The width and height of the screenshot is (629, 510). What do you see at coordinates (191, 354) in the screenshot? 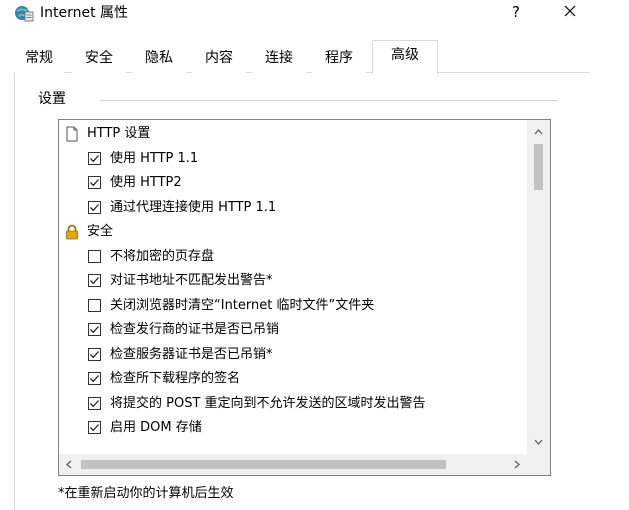
I see `option-label: 检查服务器证书是否已吊销*` at bounding box center [191, 354].